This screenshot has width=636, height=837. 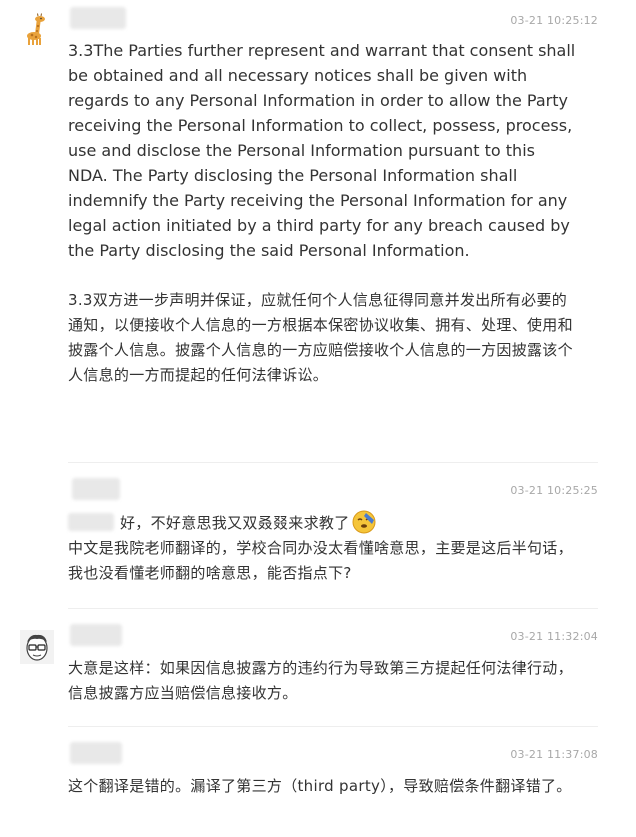 I want to click on greeting-line: 好，不好意思我又双叒叕来求教了, so click(x=323, y=523).